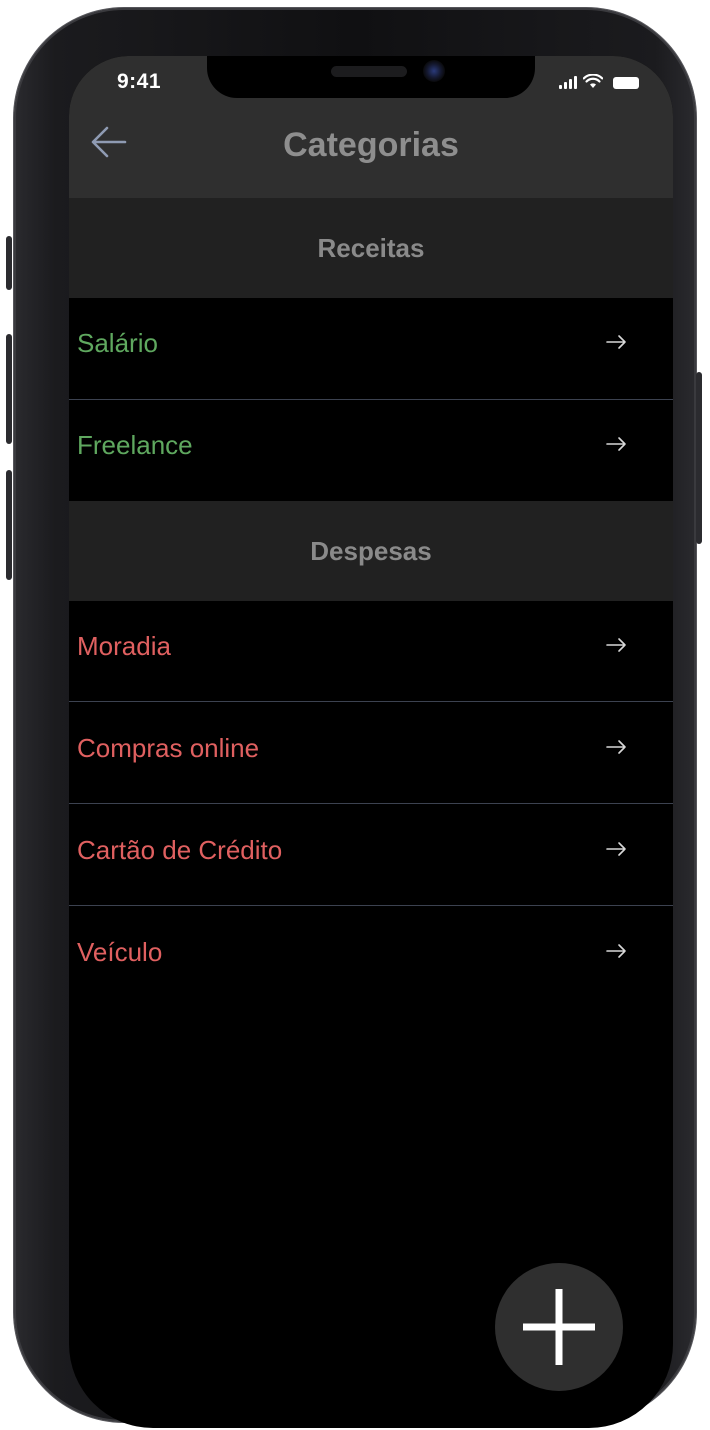 This screenshot has width=710, height=1430. Describe the element at coordinates (371, 450) in the screenshot. I see `category-row-freelance: Freelance` at that location.